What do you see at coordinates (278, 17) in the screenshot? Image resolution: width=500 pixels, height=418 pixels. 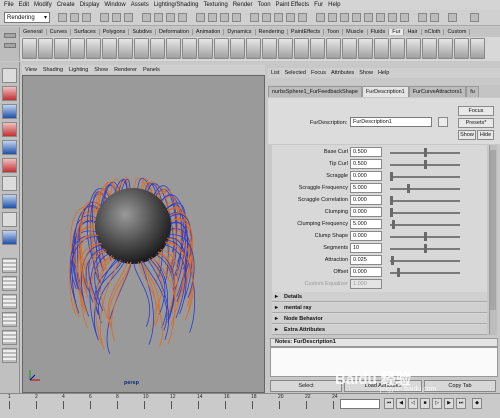 I see `attribute-editor-icon` at bounding box center [278, 17].